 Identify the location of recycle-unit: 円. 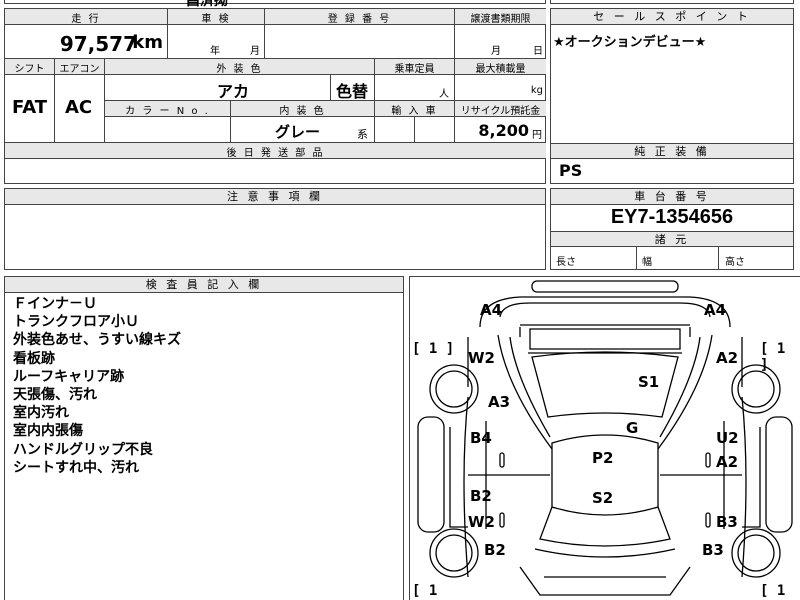
(537, 135).